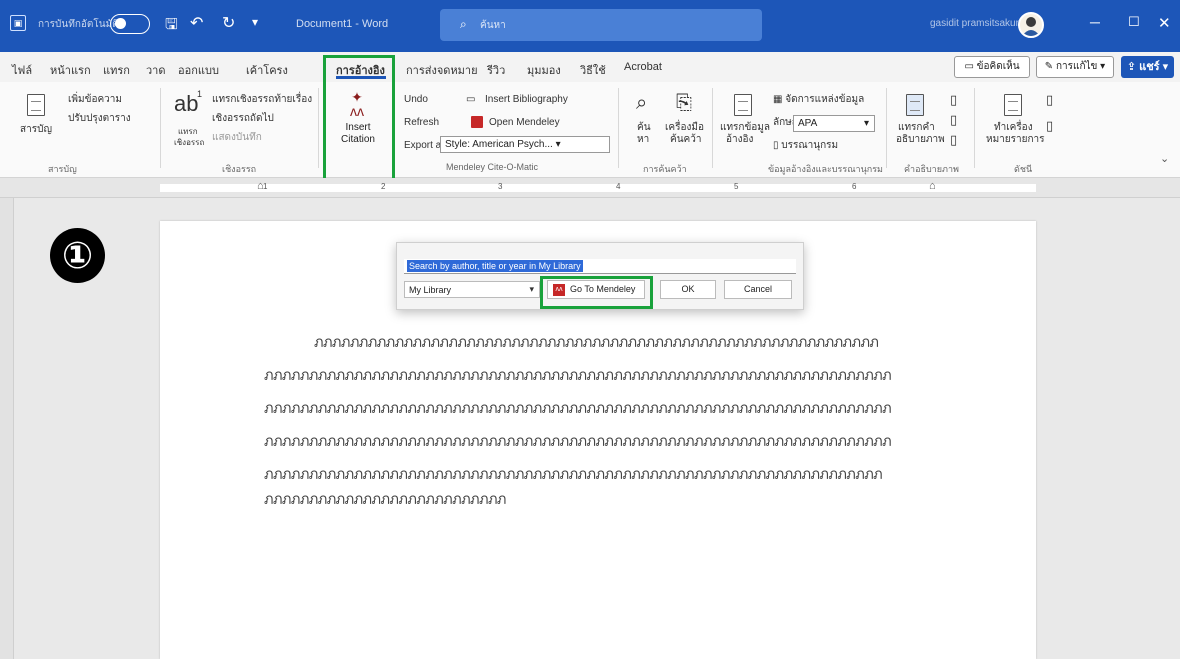 This screenshot has width=1180, height=659. Describe the element at coordinates (500, 186) in the screenshot. I see `ruler-mark: 3` at that location.